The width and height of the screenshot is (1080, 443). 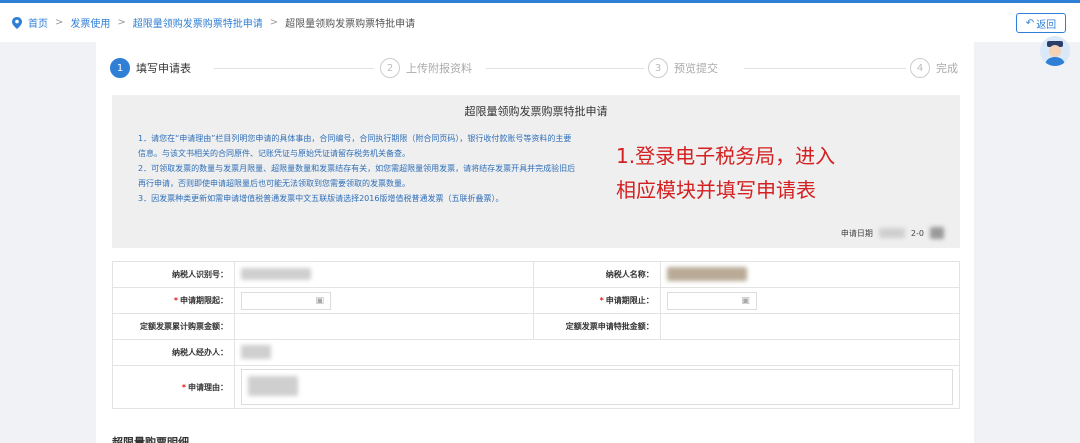 I want to click on step-number: 1, so click(x=120, y=68).